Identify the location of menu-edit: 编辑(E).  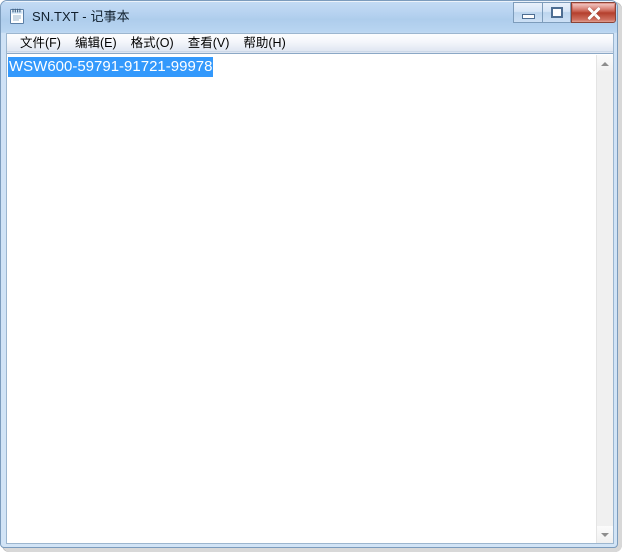
(96, 43).